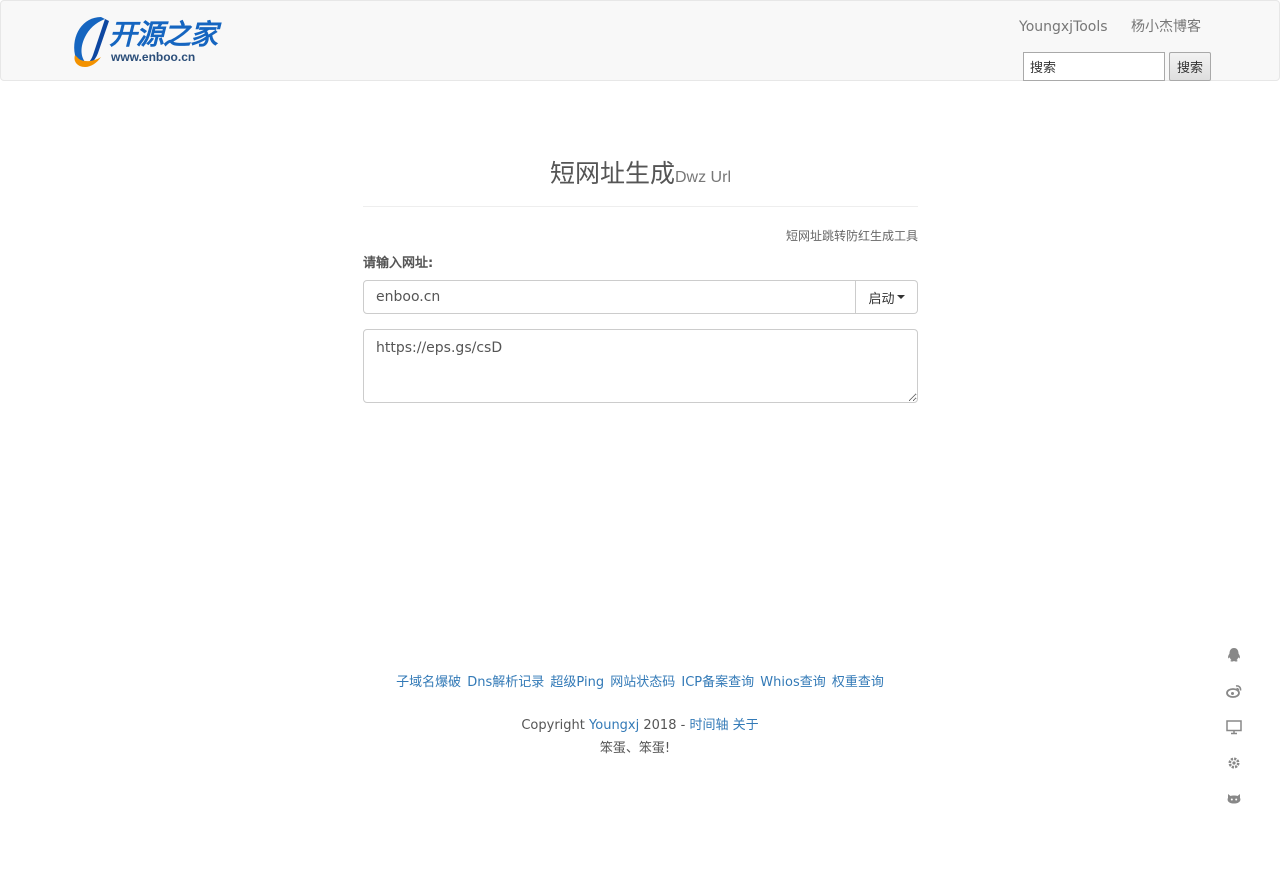  What do you see at coordinates (851, 236) in the screenshot?
I see `tool-description: 短网址跳转防红生成工具` at bounding box center [851, 236].